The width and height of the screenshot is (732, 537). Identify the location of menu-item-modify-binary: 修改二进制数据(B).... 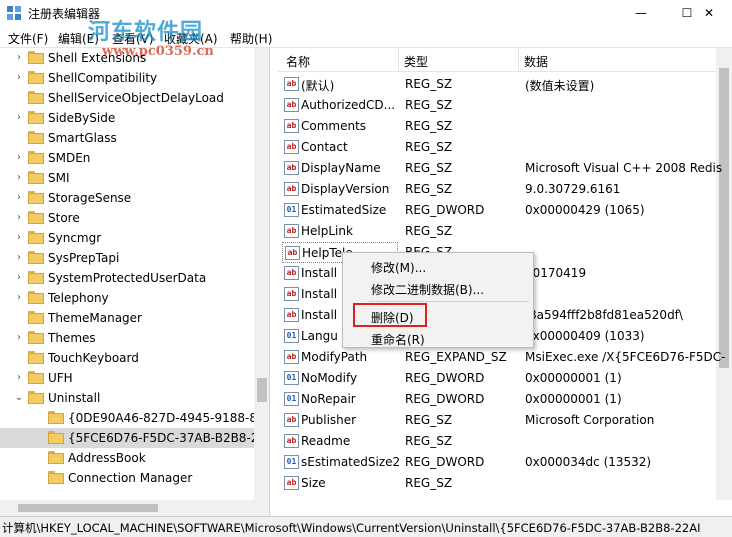
(427, 289).